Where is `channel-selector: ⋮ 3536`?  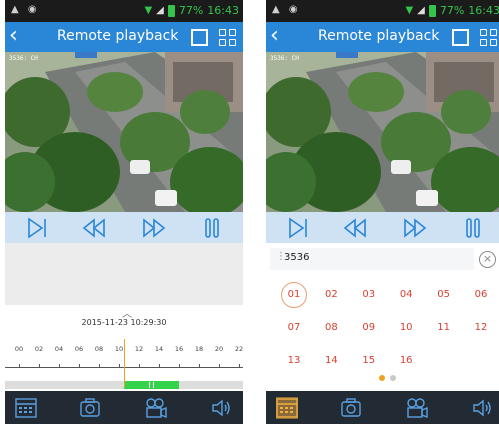
channel-selector: ⋮ 3536 is located at coordinates (372, 259).